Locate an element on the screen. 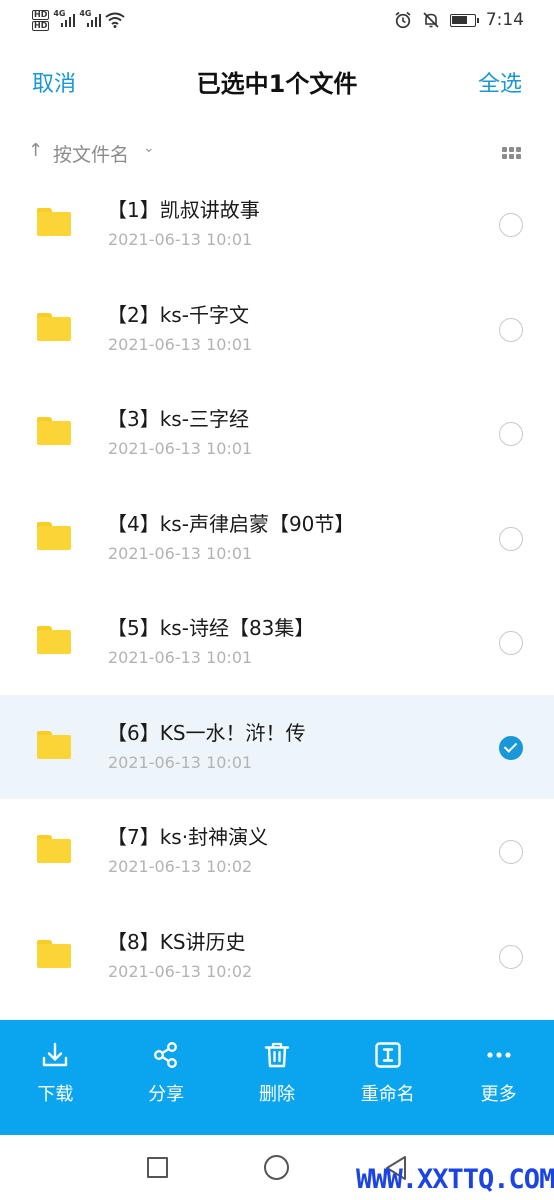 This screenshot has height=1200, width=554. grid-view-icon is located at coordinates (512, 153).